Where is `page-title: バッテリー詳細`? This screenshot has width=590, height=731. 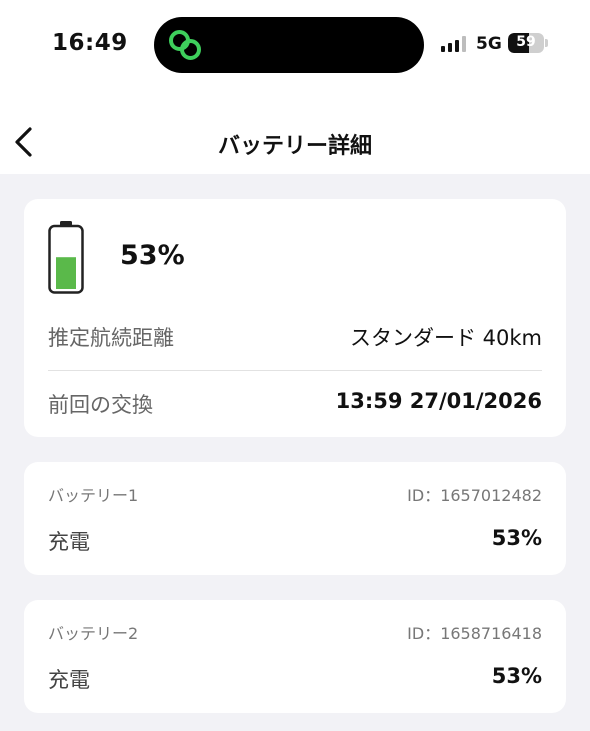 page-title: バッテリー詳細 is located at coordinates (294, 146).